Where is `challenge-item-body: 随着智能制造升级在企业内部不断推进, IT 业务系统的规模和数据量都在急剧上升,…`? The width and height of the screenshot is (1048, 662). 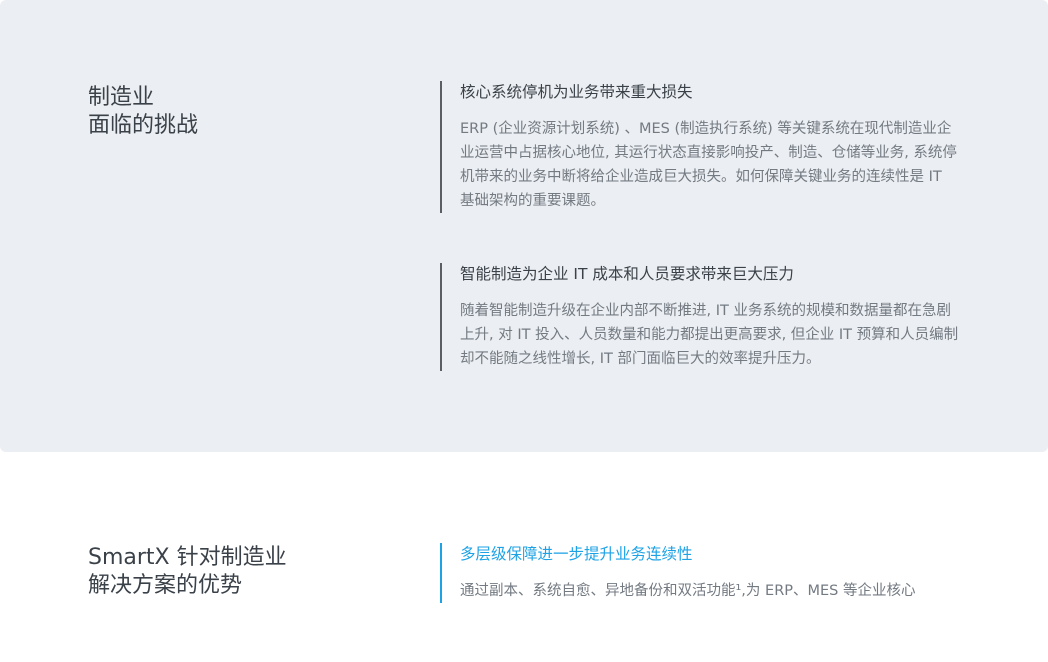 challenge-item-body: 随着智能制造升级在企业内部不断推进, IT 业务系统的规模和数据量都在急剧上升,… is located at coordinates (709, 335).